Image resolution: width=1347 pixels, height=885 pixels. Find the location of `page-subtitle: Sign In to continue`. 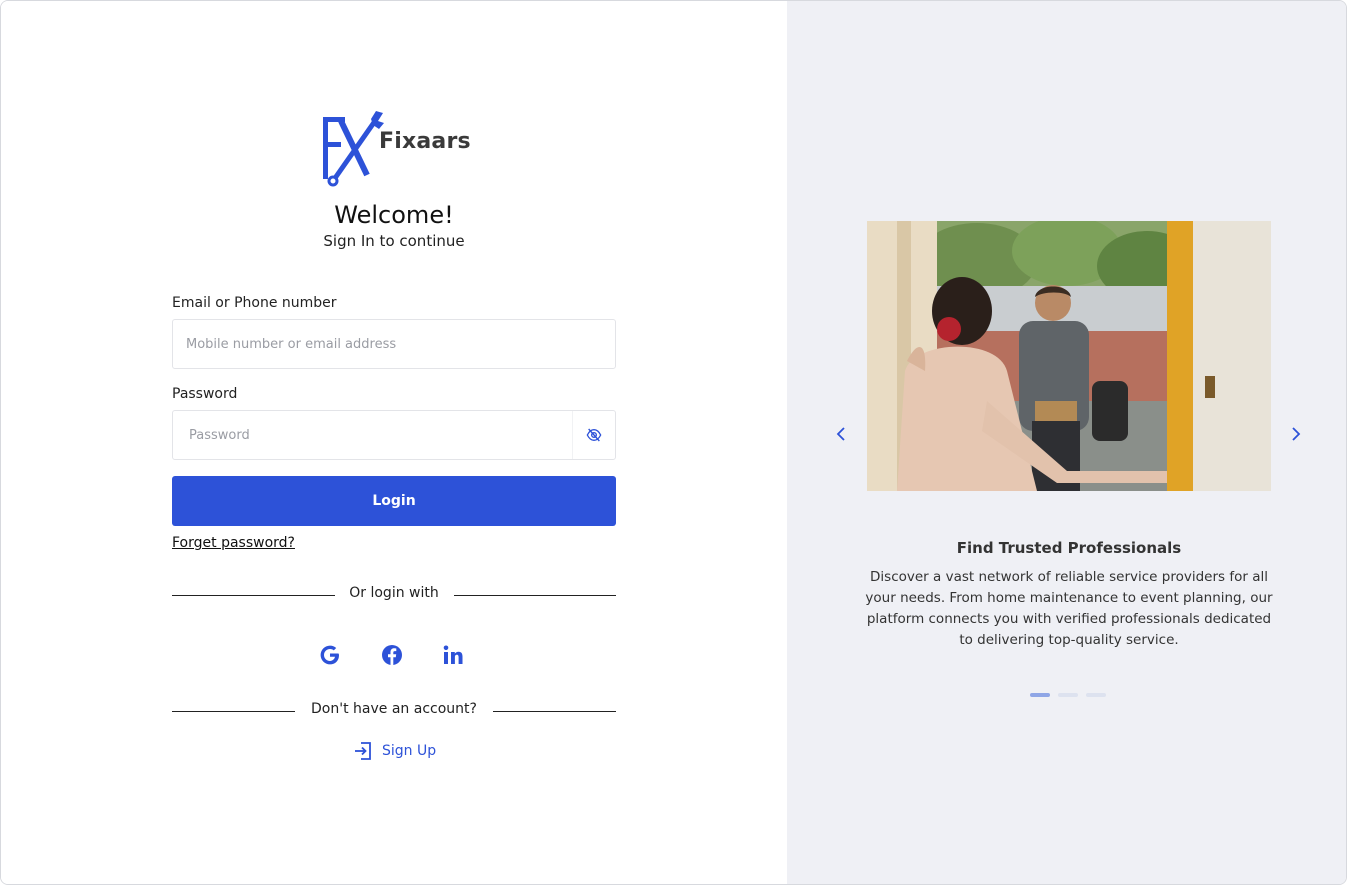

page-subtitle: Sign In to continue is located at coordinates (394, 241).